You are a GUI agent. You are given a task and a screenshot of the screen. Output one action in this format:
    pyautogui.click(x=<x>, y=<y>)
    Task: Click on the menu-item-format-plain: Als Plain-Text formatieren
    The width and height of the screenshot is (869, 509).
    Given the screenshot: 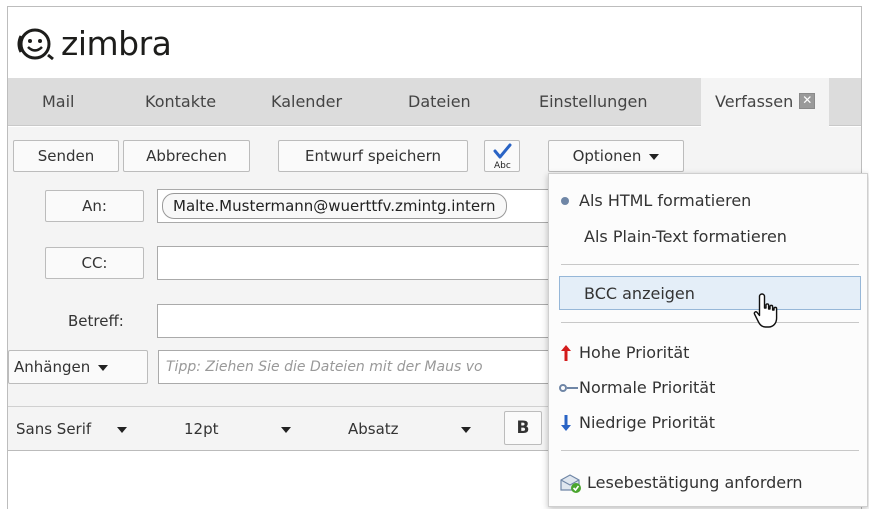 What is the action you would take?
    pyautogui.click(x=708, y=237)
    